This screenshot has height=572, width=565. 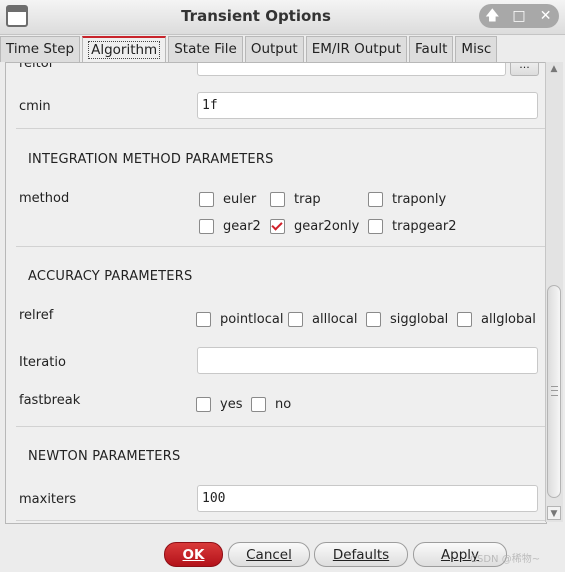 I want to click on title-bar: Transient Options 🡅 □ ✕, so click(x=282, y=17).